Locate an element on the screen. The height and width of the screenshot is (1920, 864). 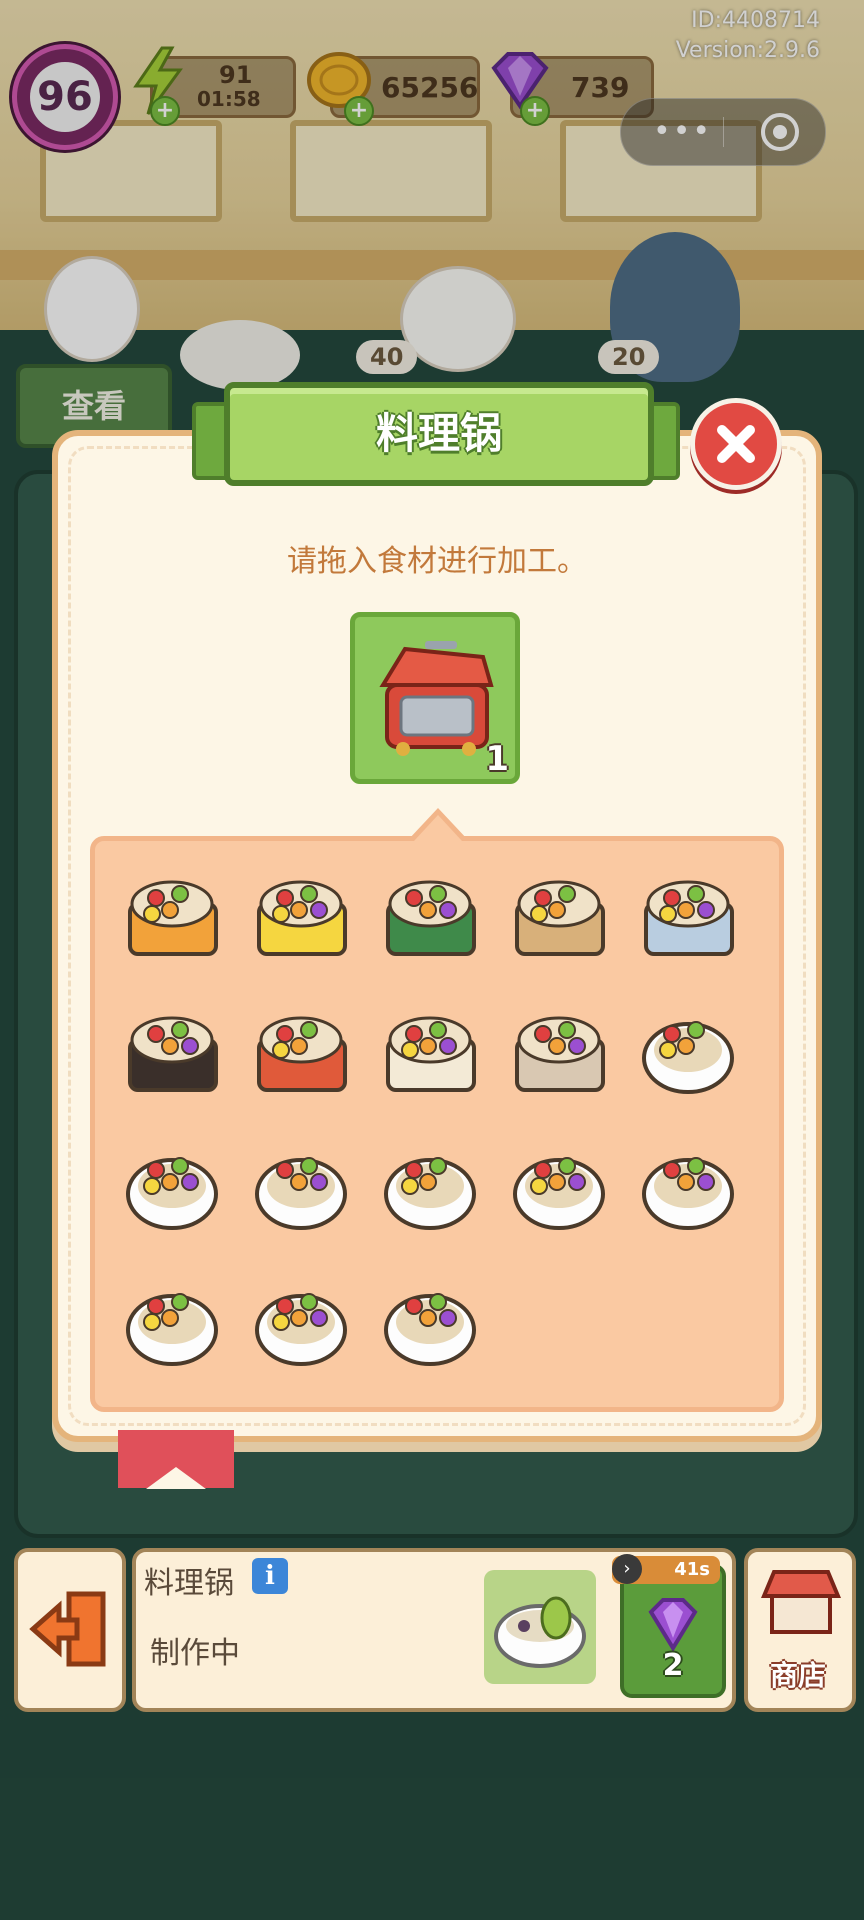
cooking-pot-slot: 1 is located at coordinates (435, 698).